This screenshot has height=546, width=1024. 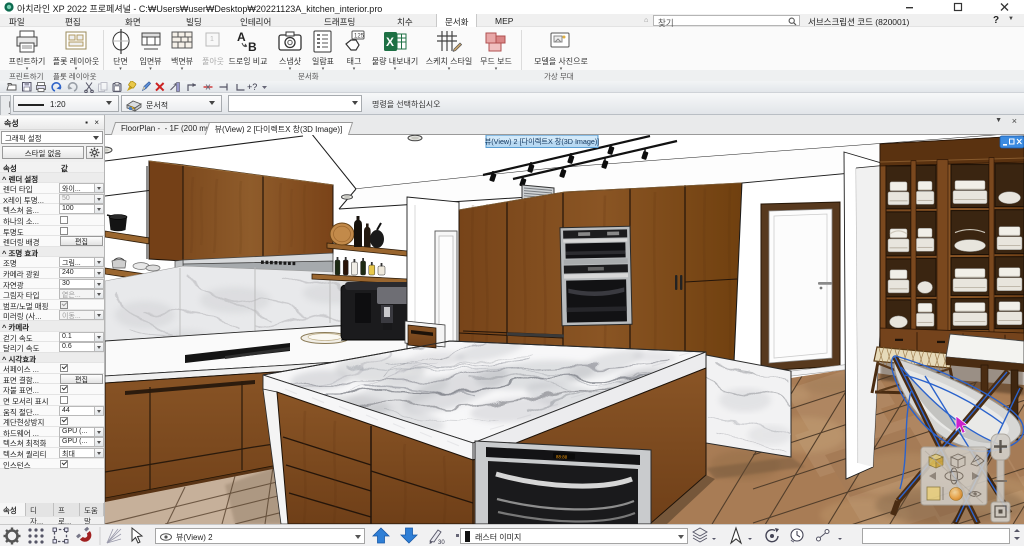 What do you see at coordinates (252, 47) in the screenshot?
I see `svg-text: B` at bounding box center [252, 47].